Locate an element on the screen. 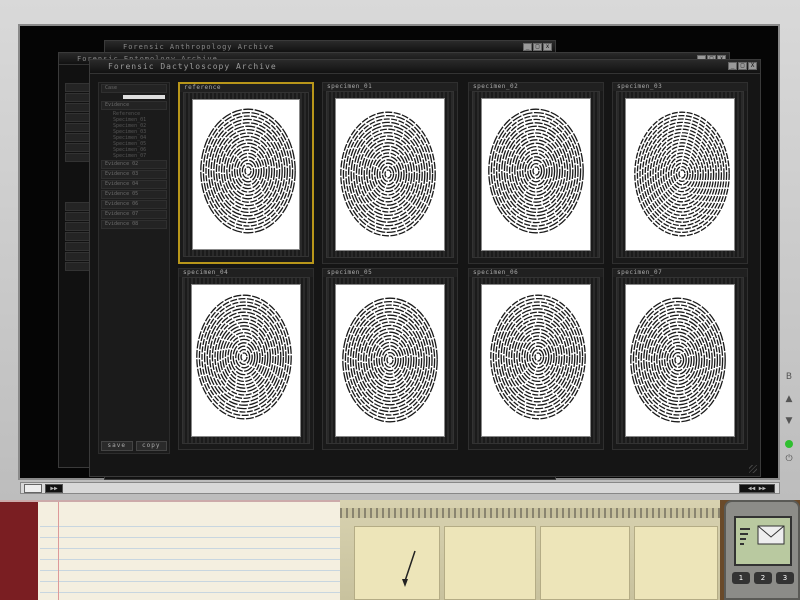 This screenshot has width=800, height=600. fingerprint-card: specimen_02 is located at coordinates (536, 173).